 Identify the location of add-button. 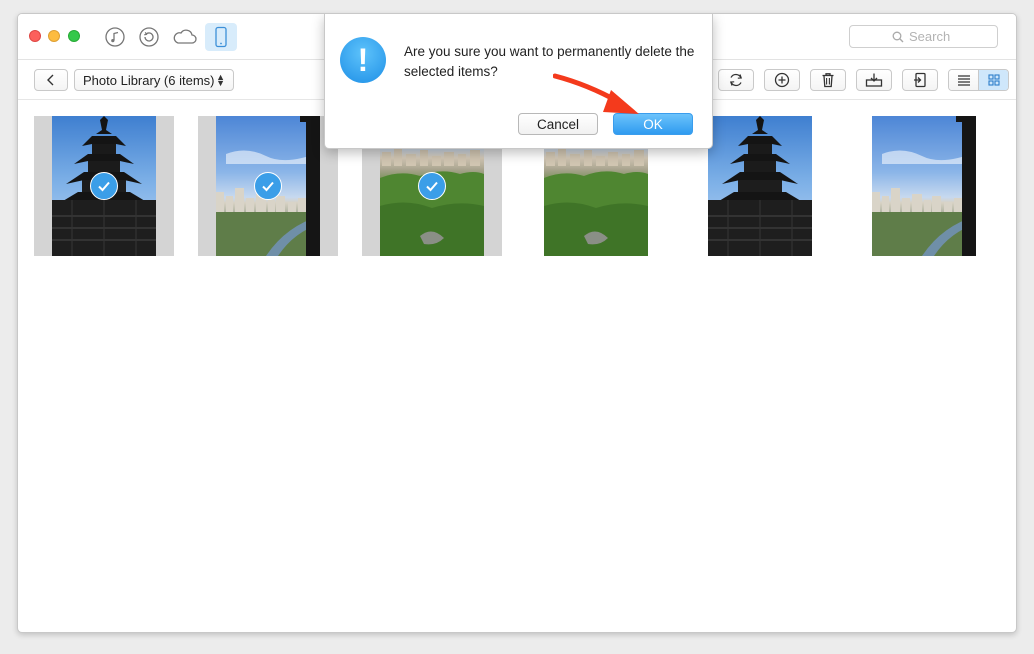
(782, 80).